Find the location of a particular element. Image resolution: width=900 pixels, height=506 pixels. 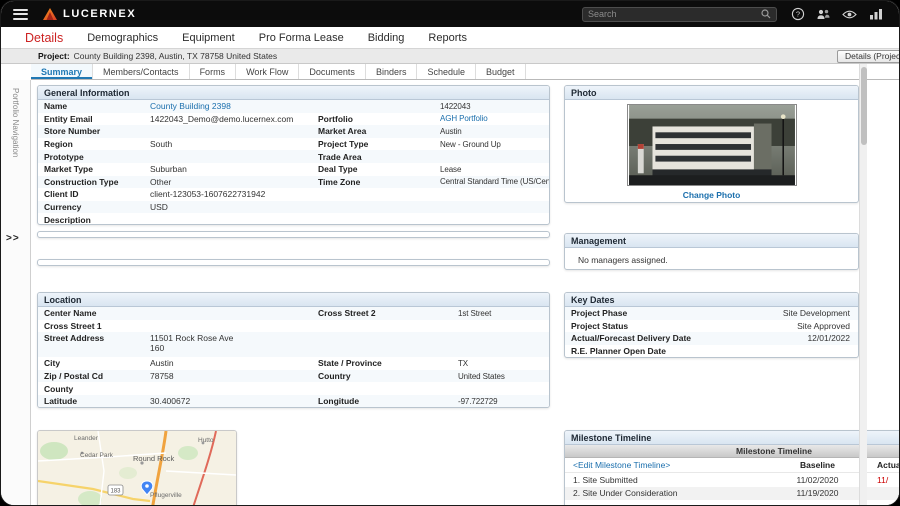

field-row: Center Name Cross Street 2 1st Street is located at coordinates (293, 313).